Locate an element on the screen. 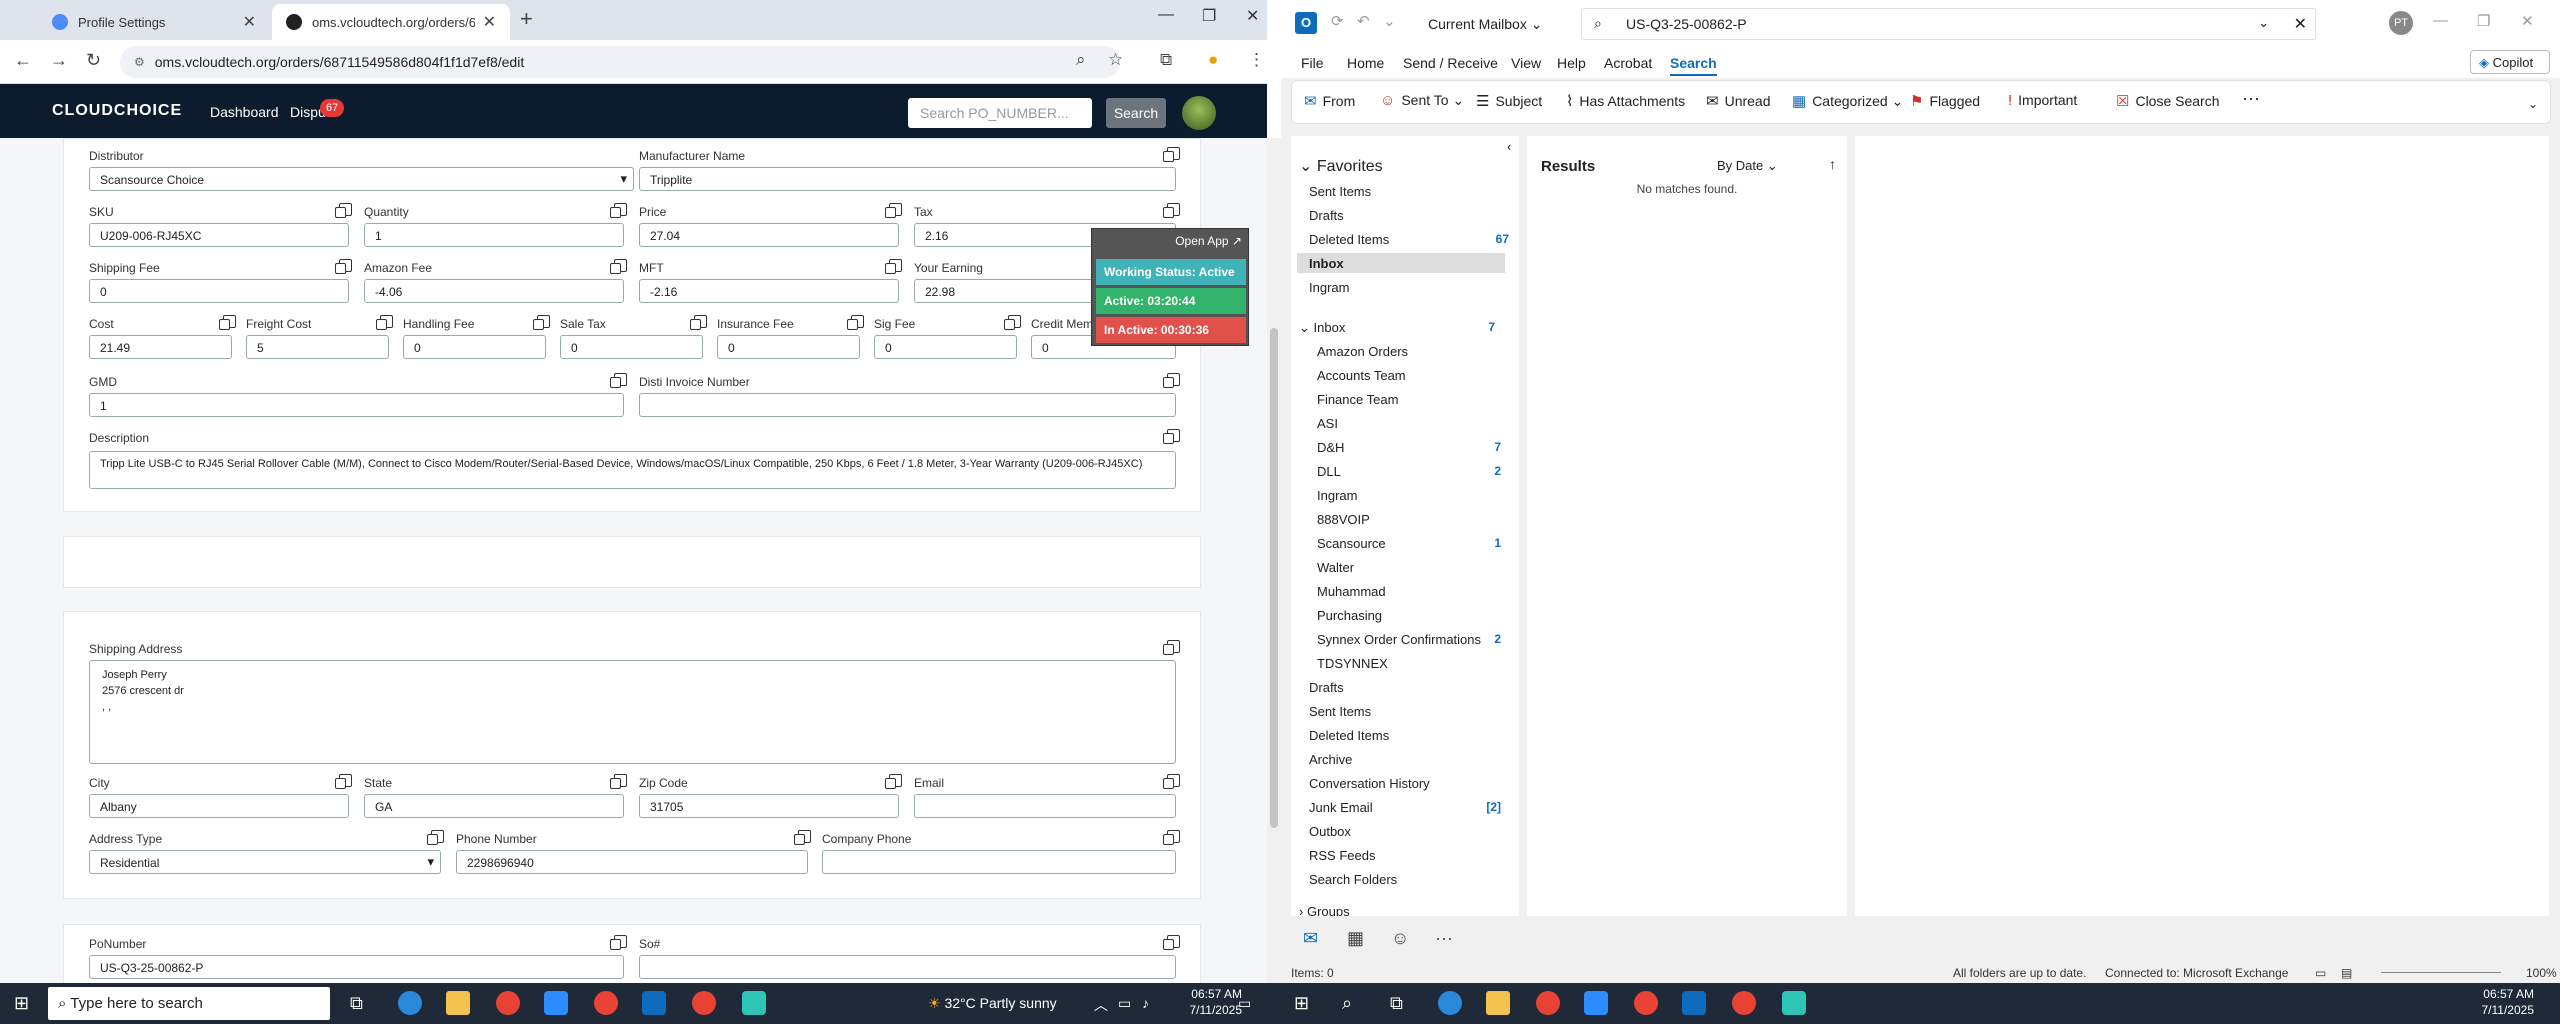  windows-start-icon-2: ⊞ is located at coordinates (1301, 1003).